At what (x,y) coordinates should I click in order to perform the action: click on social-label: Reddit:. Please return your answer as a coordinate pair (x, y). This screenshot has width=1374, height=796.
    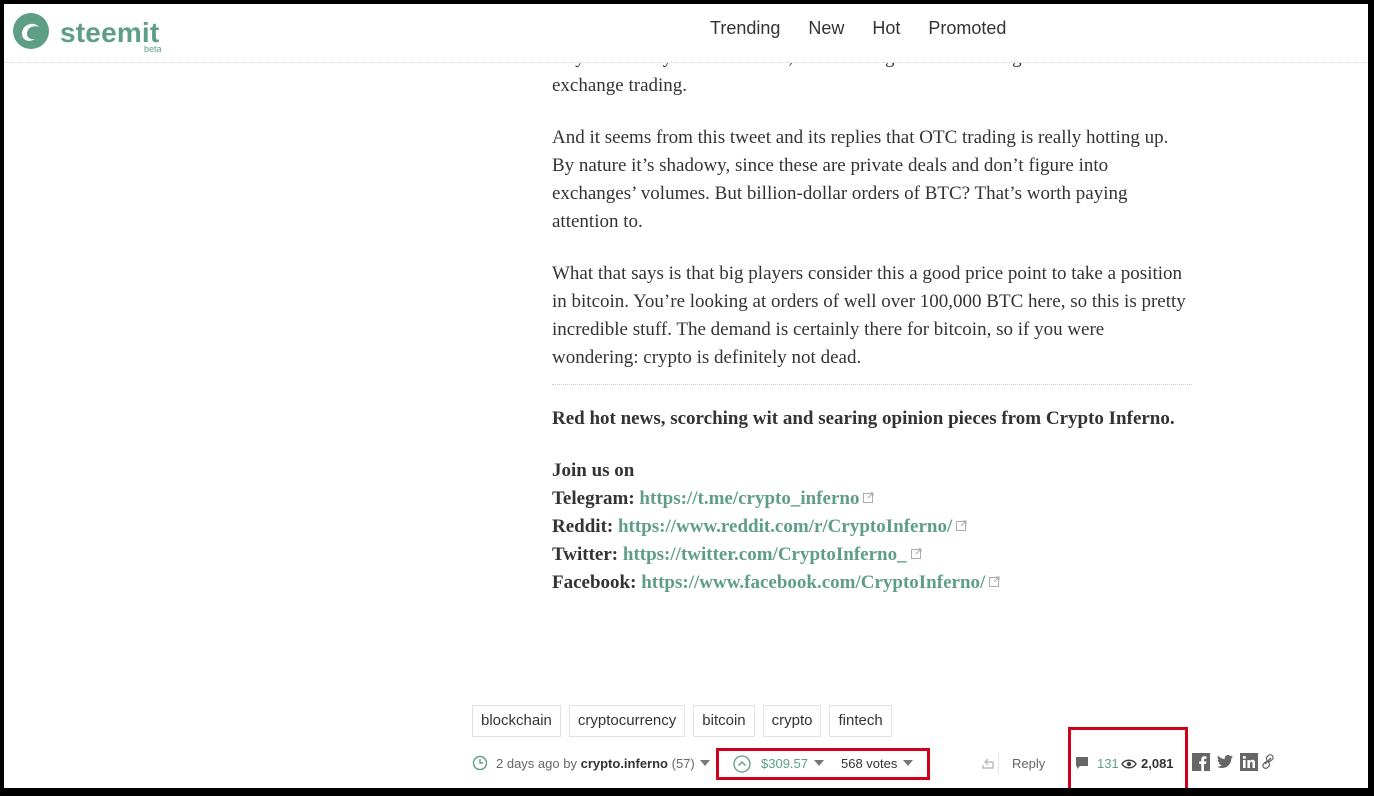
    Looking at the image, I should click on (583, 526).